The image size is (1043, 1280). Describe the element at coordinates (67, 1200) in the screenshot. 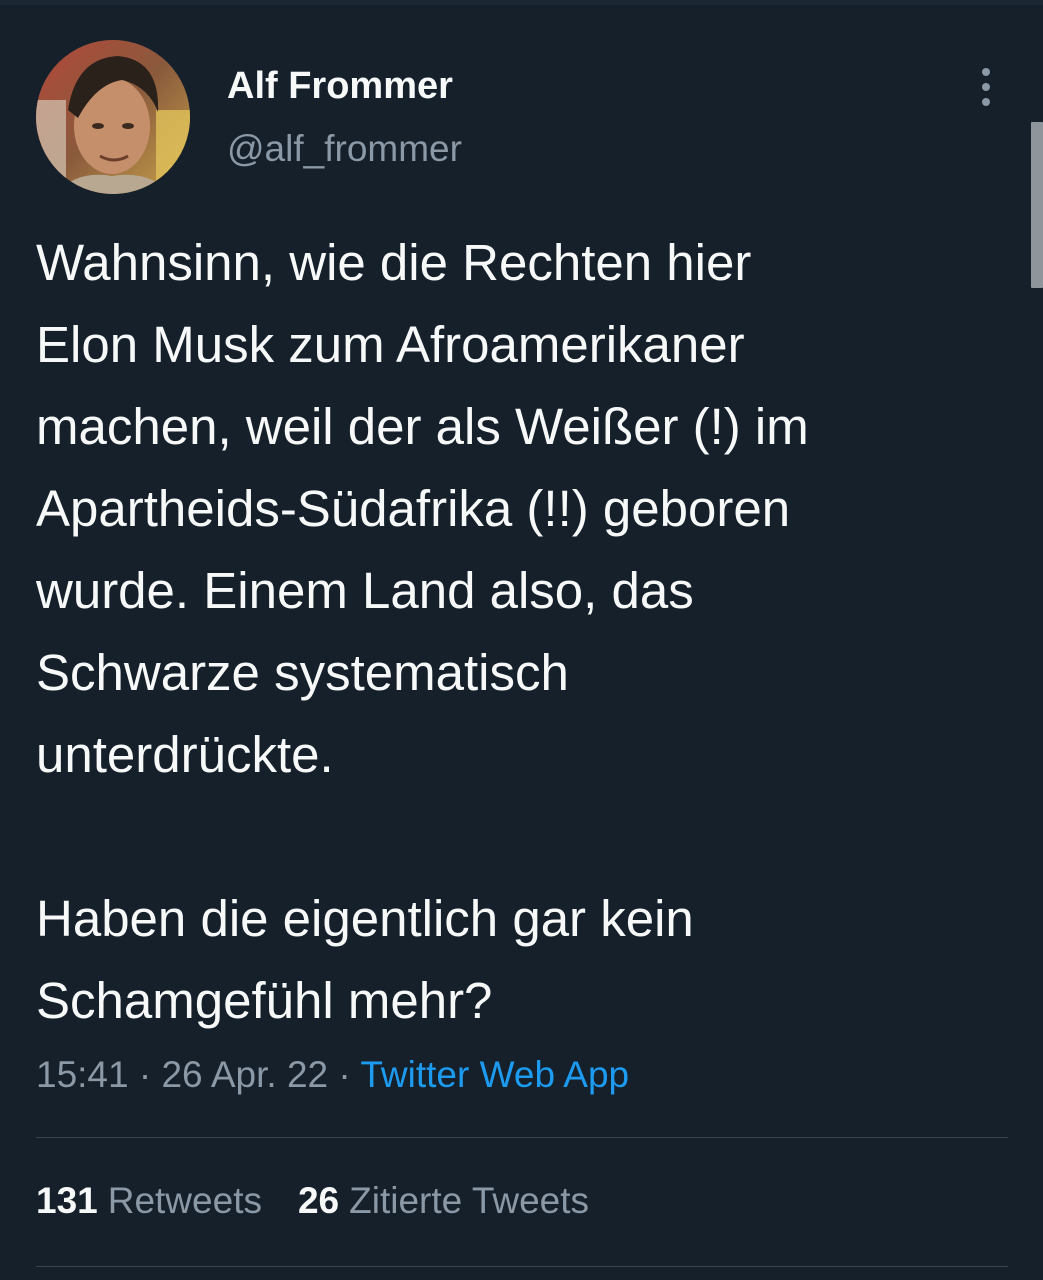

I see `retweets-count: 131` at that location.